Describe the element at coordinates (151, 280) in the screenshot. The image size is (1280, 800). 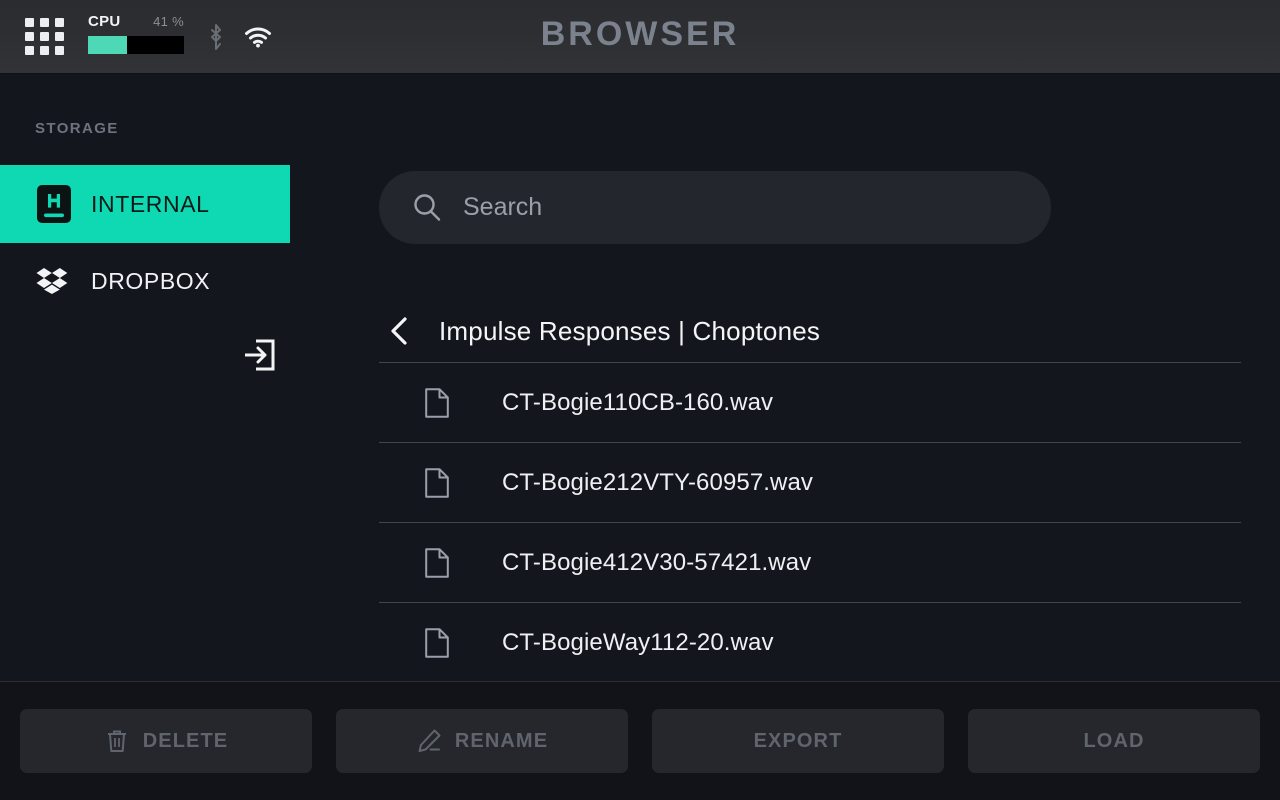
I see `sidebar-item-label: DROPBOX` at that location.